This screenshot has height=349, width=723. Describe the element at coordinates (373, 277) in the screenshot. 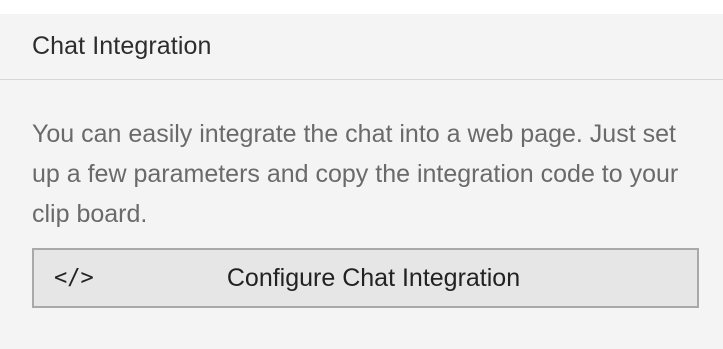

I see `button-label: Configure Chat Integration` at that location.